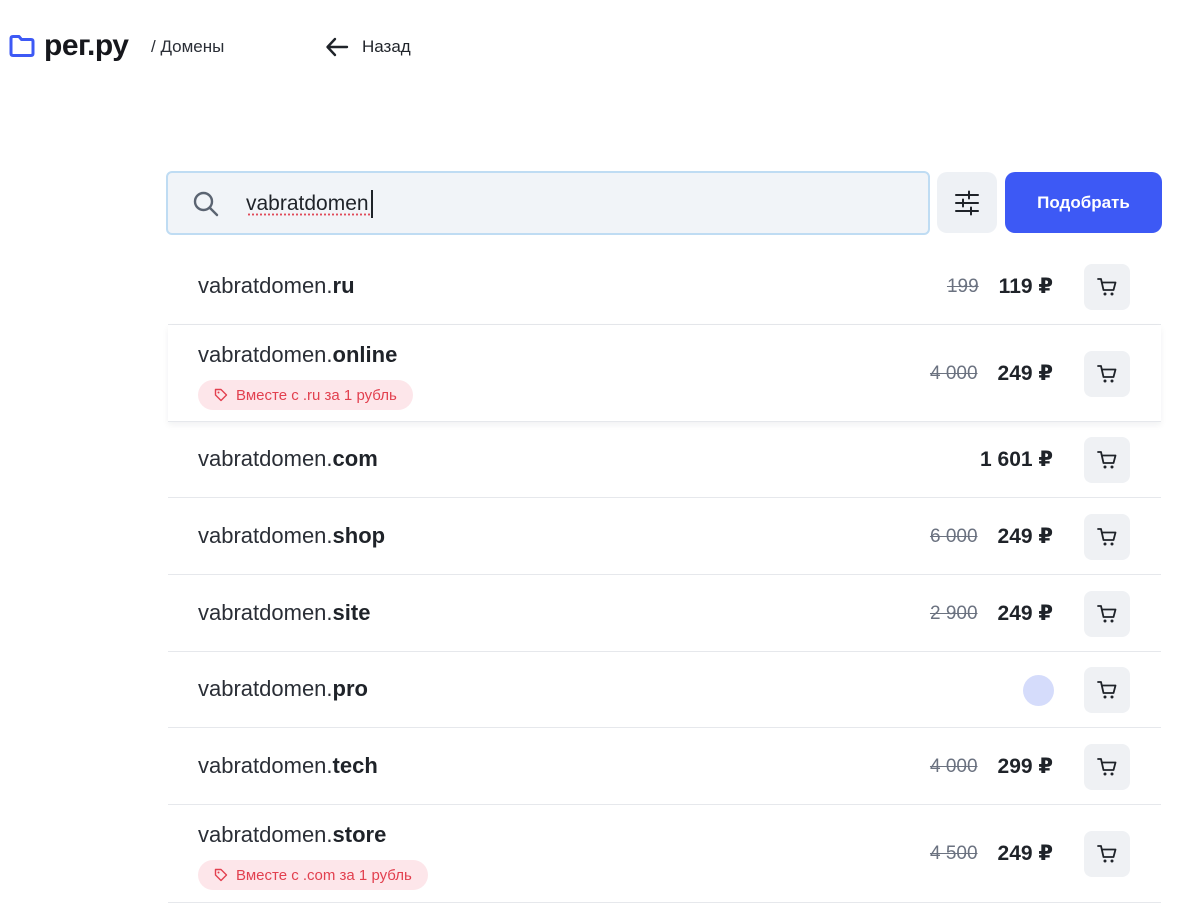 Image resolution: width=1200 pixels, height=906 pixels. I want to click on domain-row: vabratdomen.shop 6 000 249 ₽, so click(664, 536).